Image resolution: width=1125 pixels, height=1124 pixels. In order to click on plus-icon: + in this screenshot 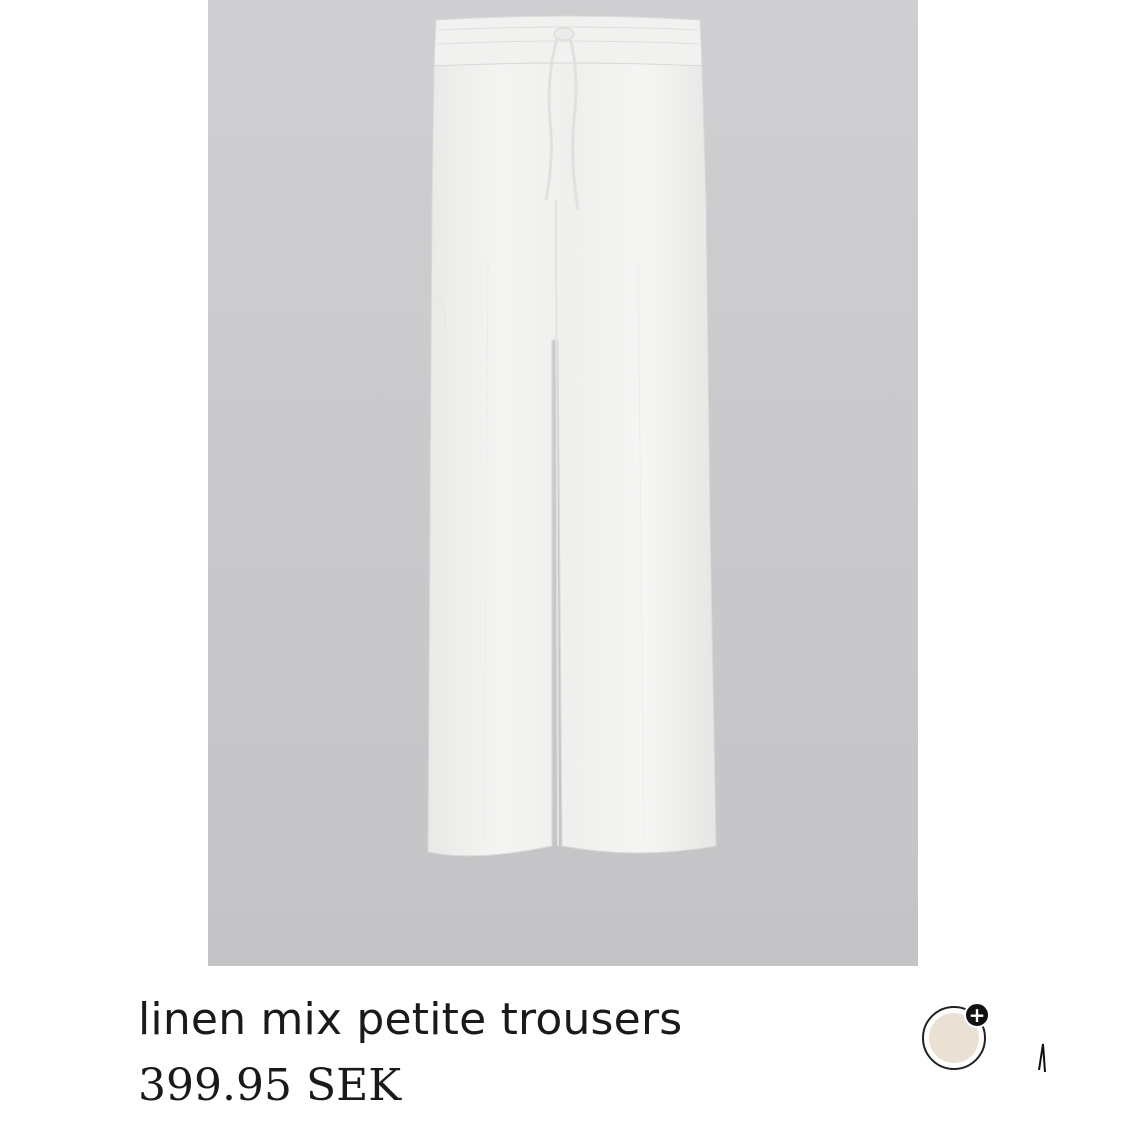, I will do `click(977, 1015)`.